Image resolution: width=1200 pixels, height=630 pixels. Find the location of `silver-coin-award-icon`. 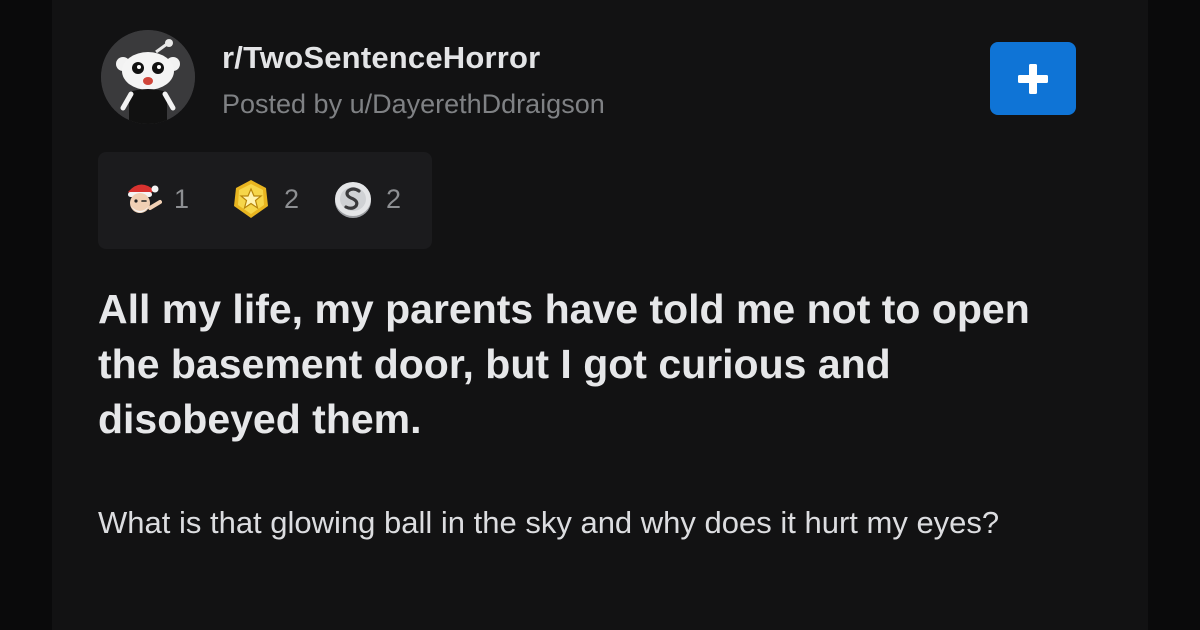

silver-coin-award-icon is located at coordinates (353, 200).